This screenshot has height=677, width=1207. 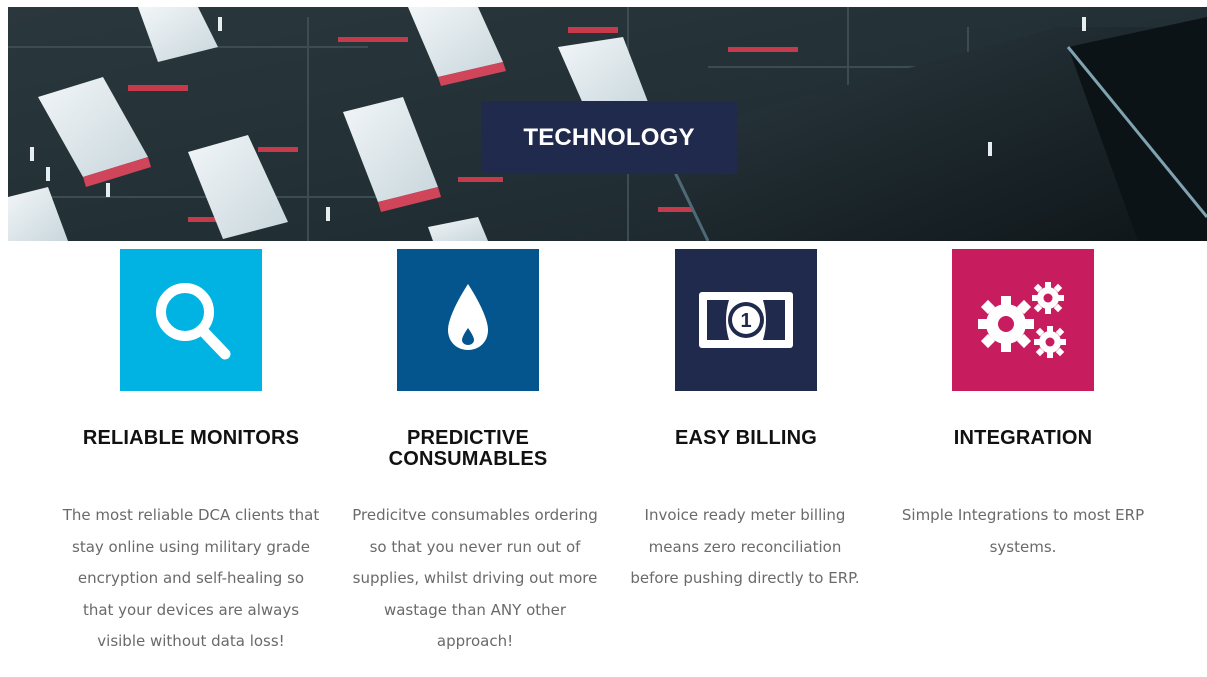 What do you see at coordinates (193, 321) in the screenshot?
I see `search-icon` at bounding box center [193, 321].